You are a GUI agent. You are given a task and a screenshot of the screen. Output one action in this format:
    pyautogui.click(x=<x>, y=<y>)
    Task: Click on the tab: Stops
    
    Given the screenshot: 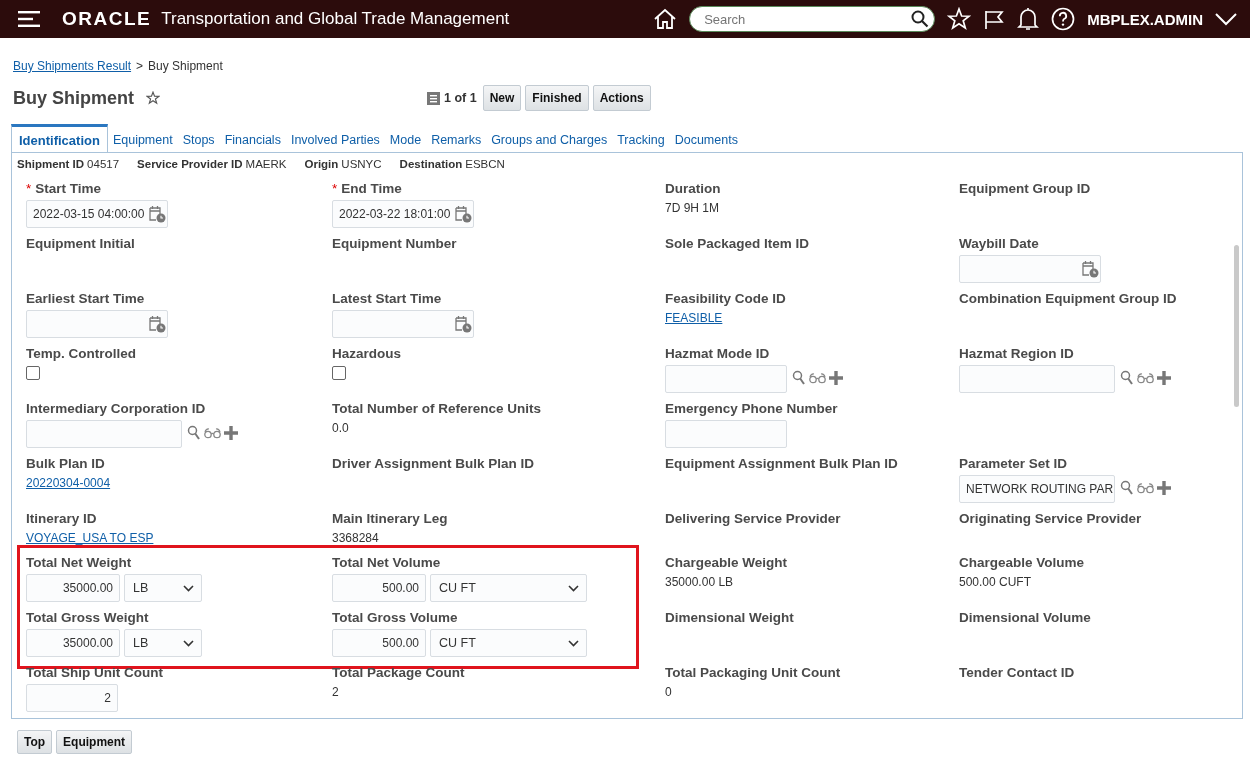 What is the action you would take?
    pyautogui.click(x=198, y=139)
    